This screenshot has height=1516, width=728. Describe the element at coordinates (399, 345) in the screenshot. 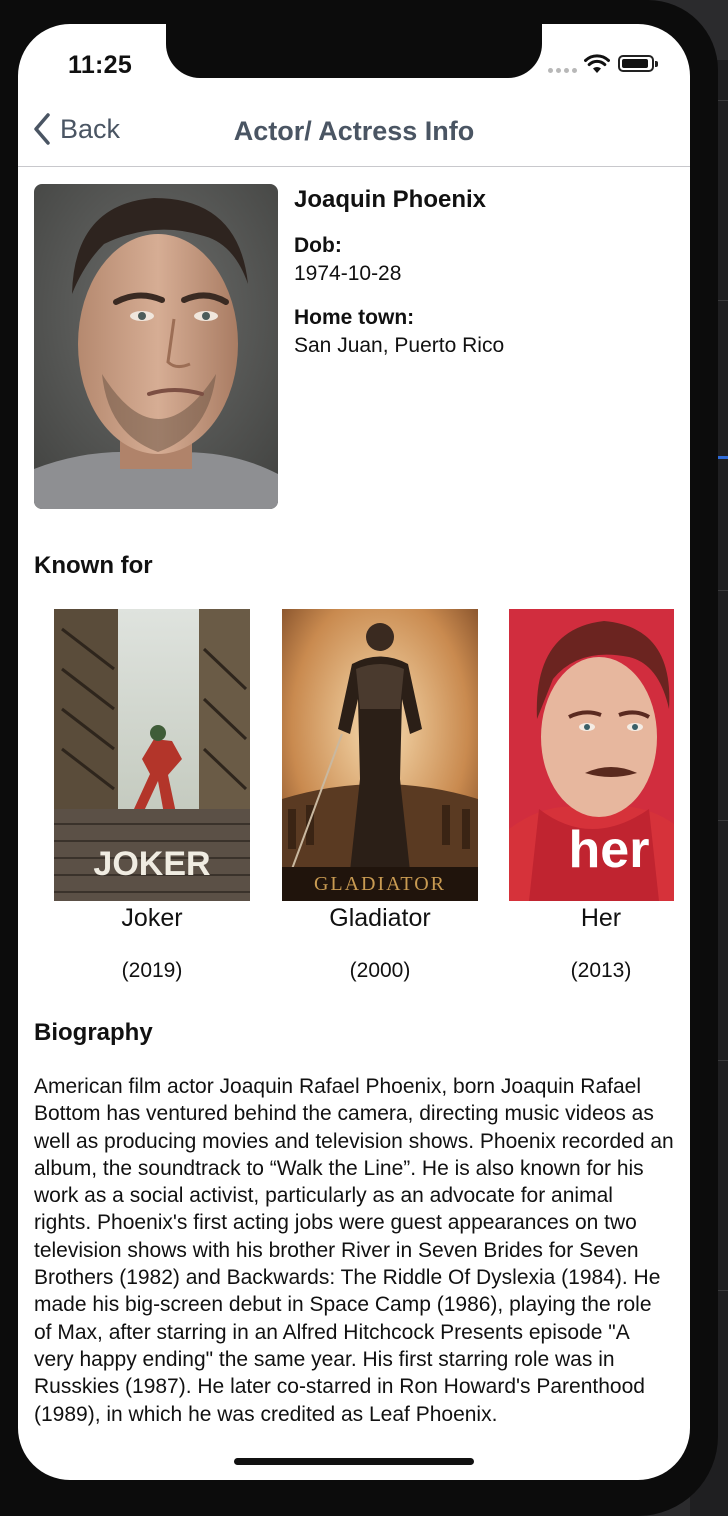

I see `hometown-value: San Juan, Puerto Rico` at that location.